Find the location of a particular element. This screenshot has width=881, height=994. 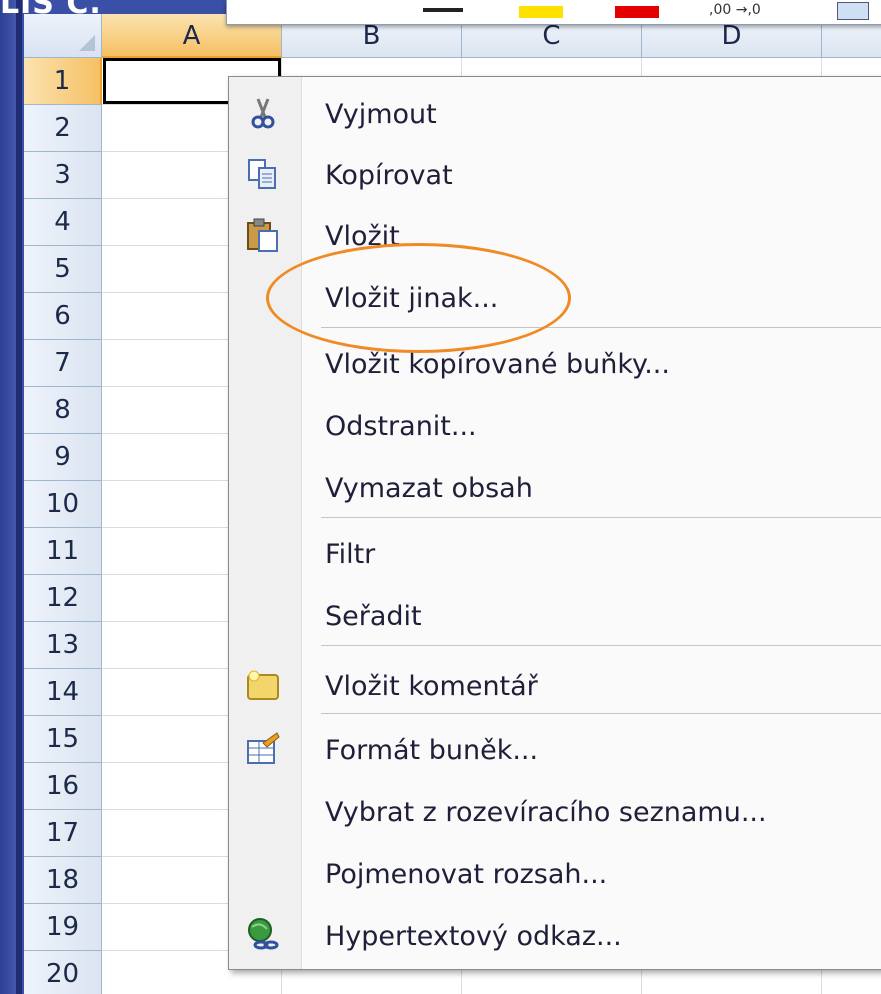

row-header-19: 19 is located at coordinates (63, 927).